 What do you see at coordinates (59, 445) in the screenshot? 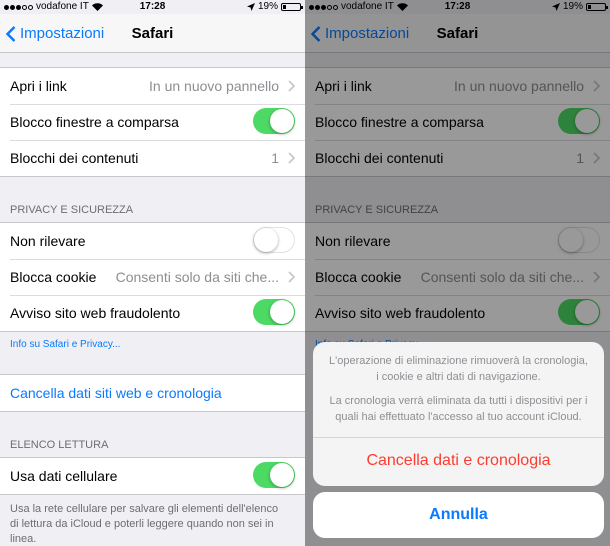
I see `reading-list-section-header: ELENCO LETTURA` at bounding box center [59, 445].